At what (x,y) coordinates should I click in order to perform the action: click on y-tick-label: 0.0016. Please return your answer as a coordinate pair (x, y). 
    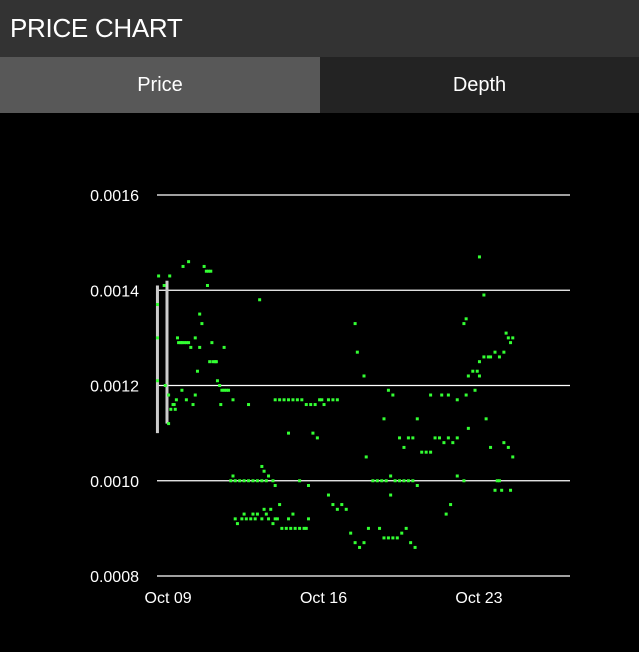
    Looking at the image, I should click on (114, 196).